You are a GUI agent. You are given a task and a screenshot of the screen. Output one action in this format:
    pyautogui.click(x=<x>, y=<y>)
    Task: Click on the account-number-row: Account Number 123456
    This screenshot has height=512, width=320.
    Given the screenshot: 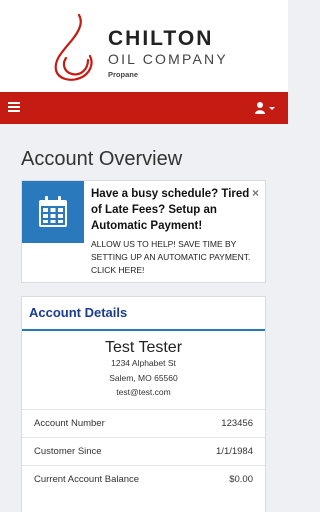 What is the action you would take?
    pyautogui.click(x=143, y=423)
    